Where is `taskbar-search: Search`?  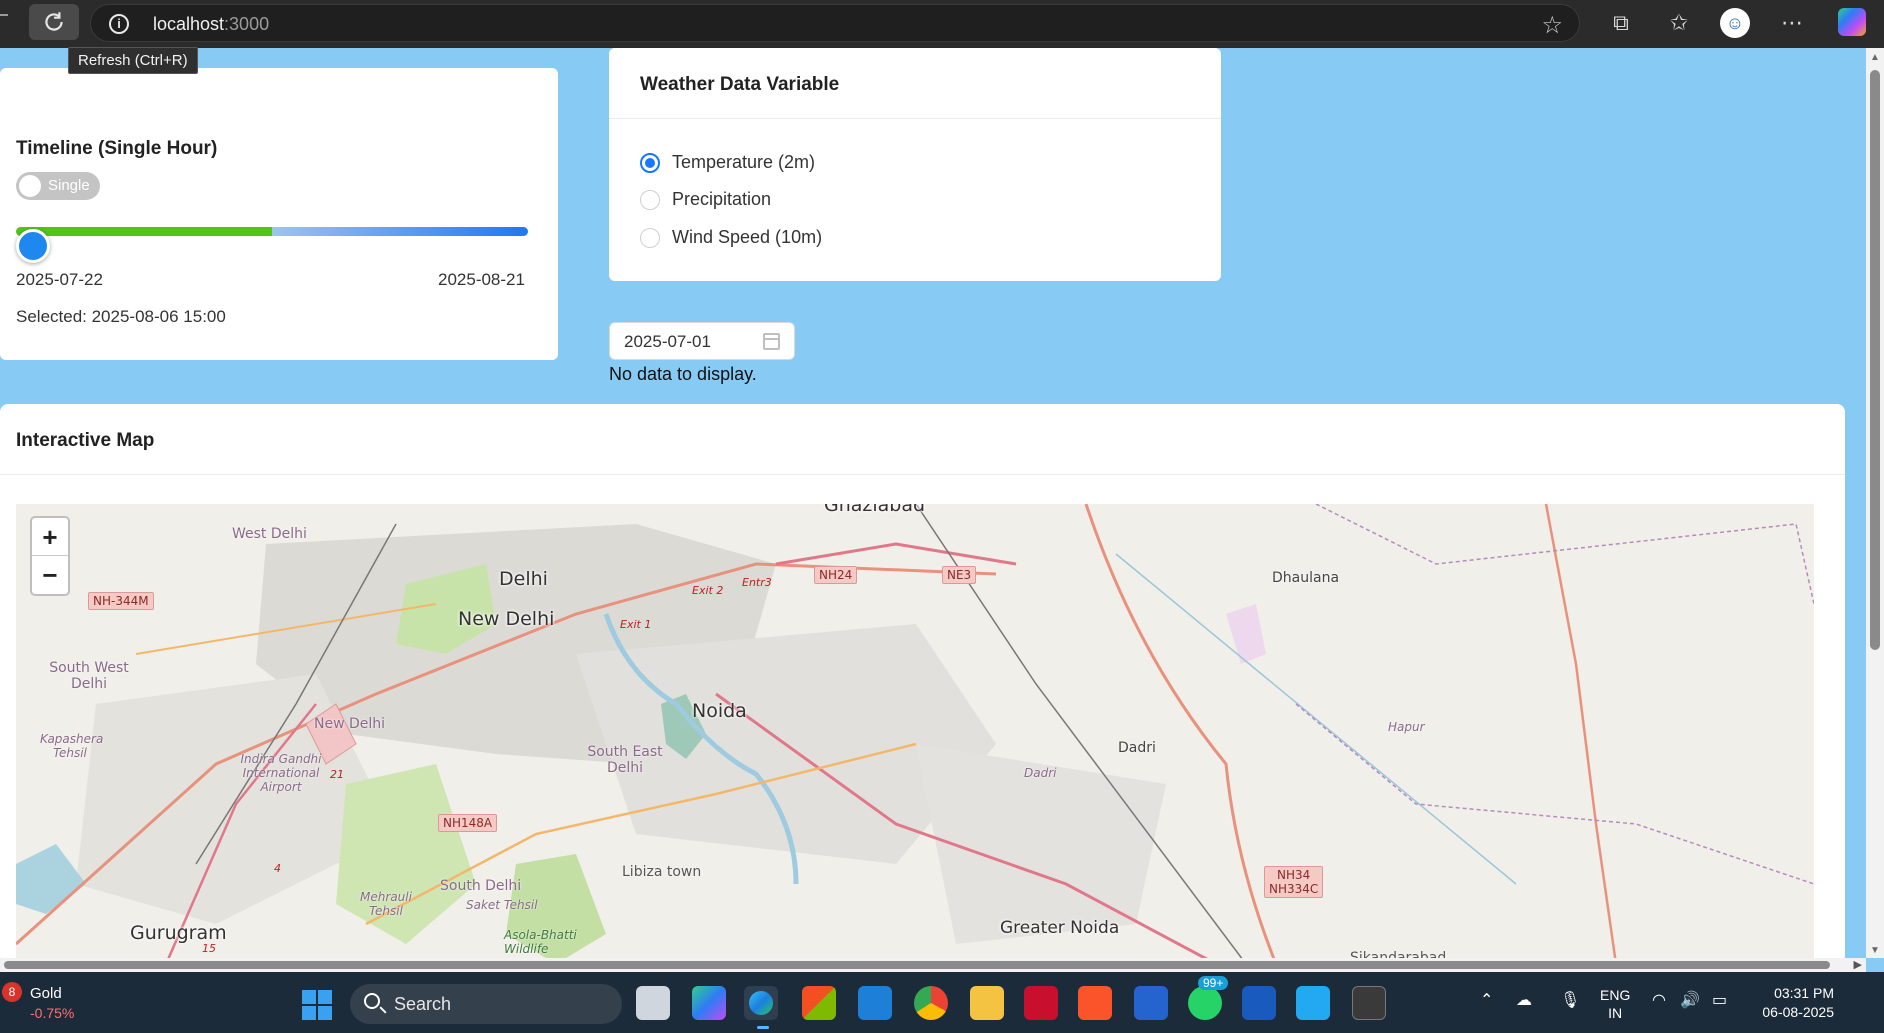
taskbar-search: Search is located at coordinates (486, 1004).